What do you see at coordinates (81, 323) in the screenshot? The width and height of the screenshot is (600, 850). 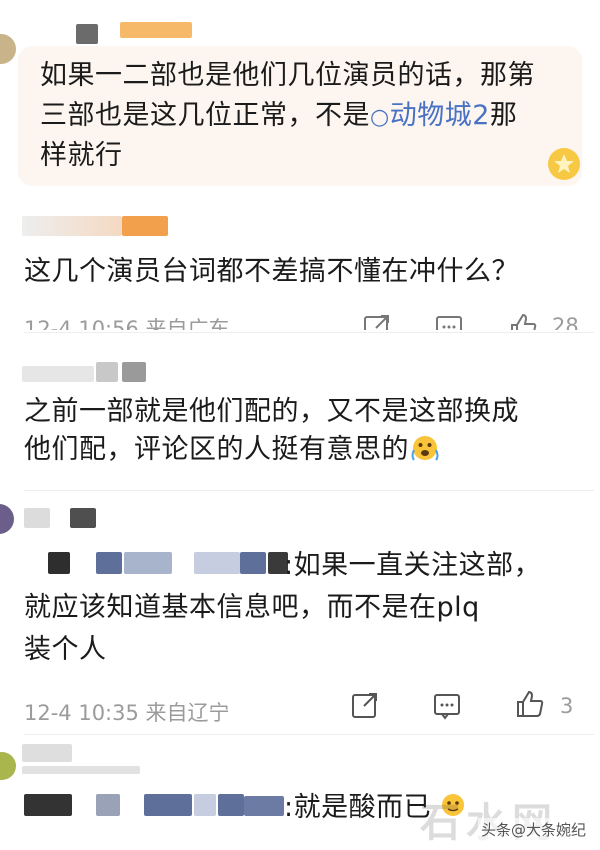 I see `timestamp: 12-4 10:56` at bounding box center [81, 323].